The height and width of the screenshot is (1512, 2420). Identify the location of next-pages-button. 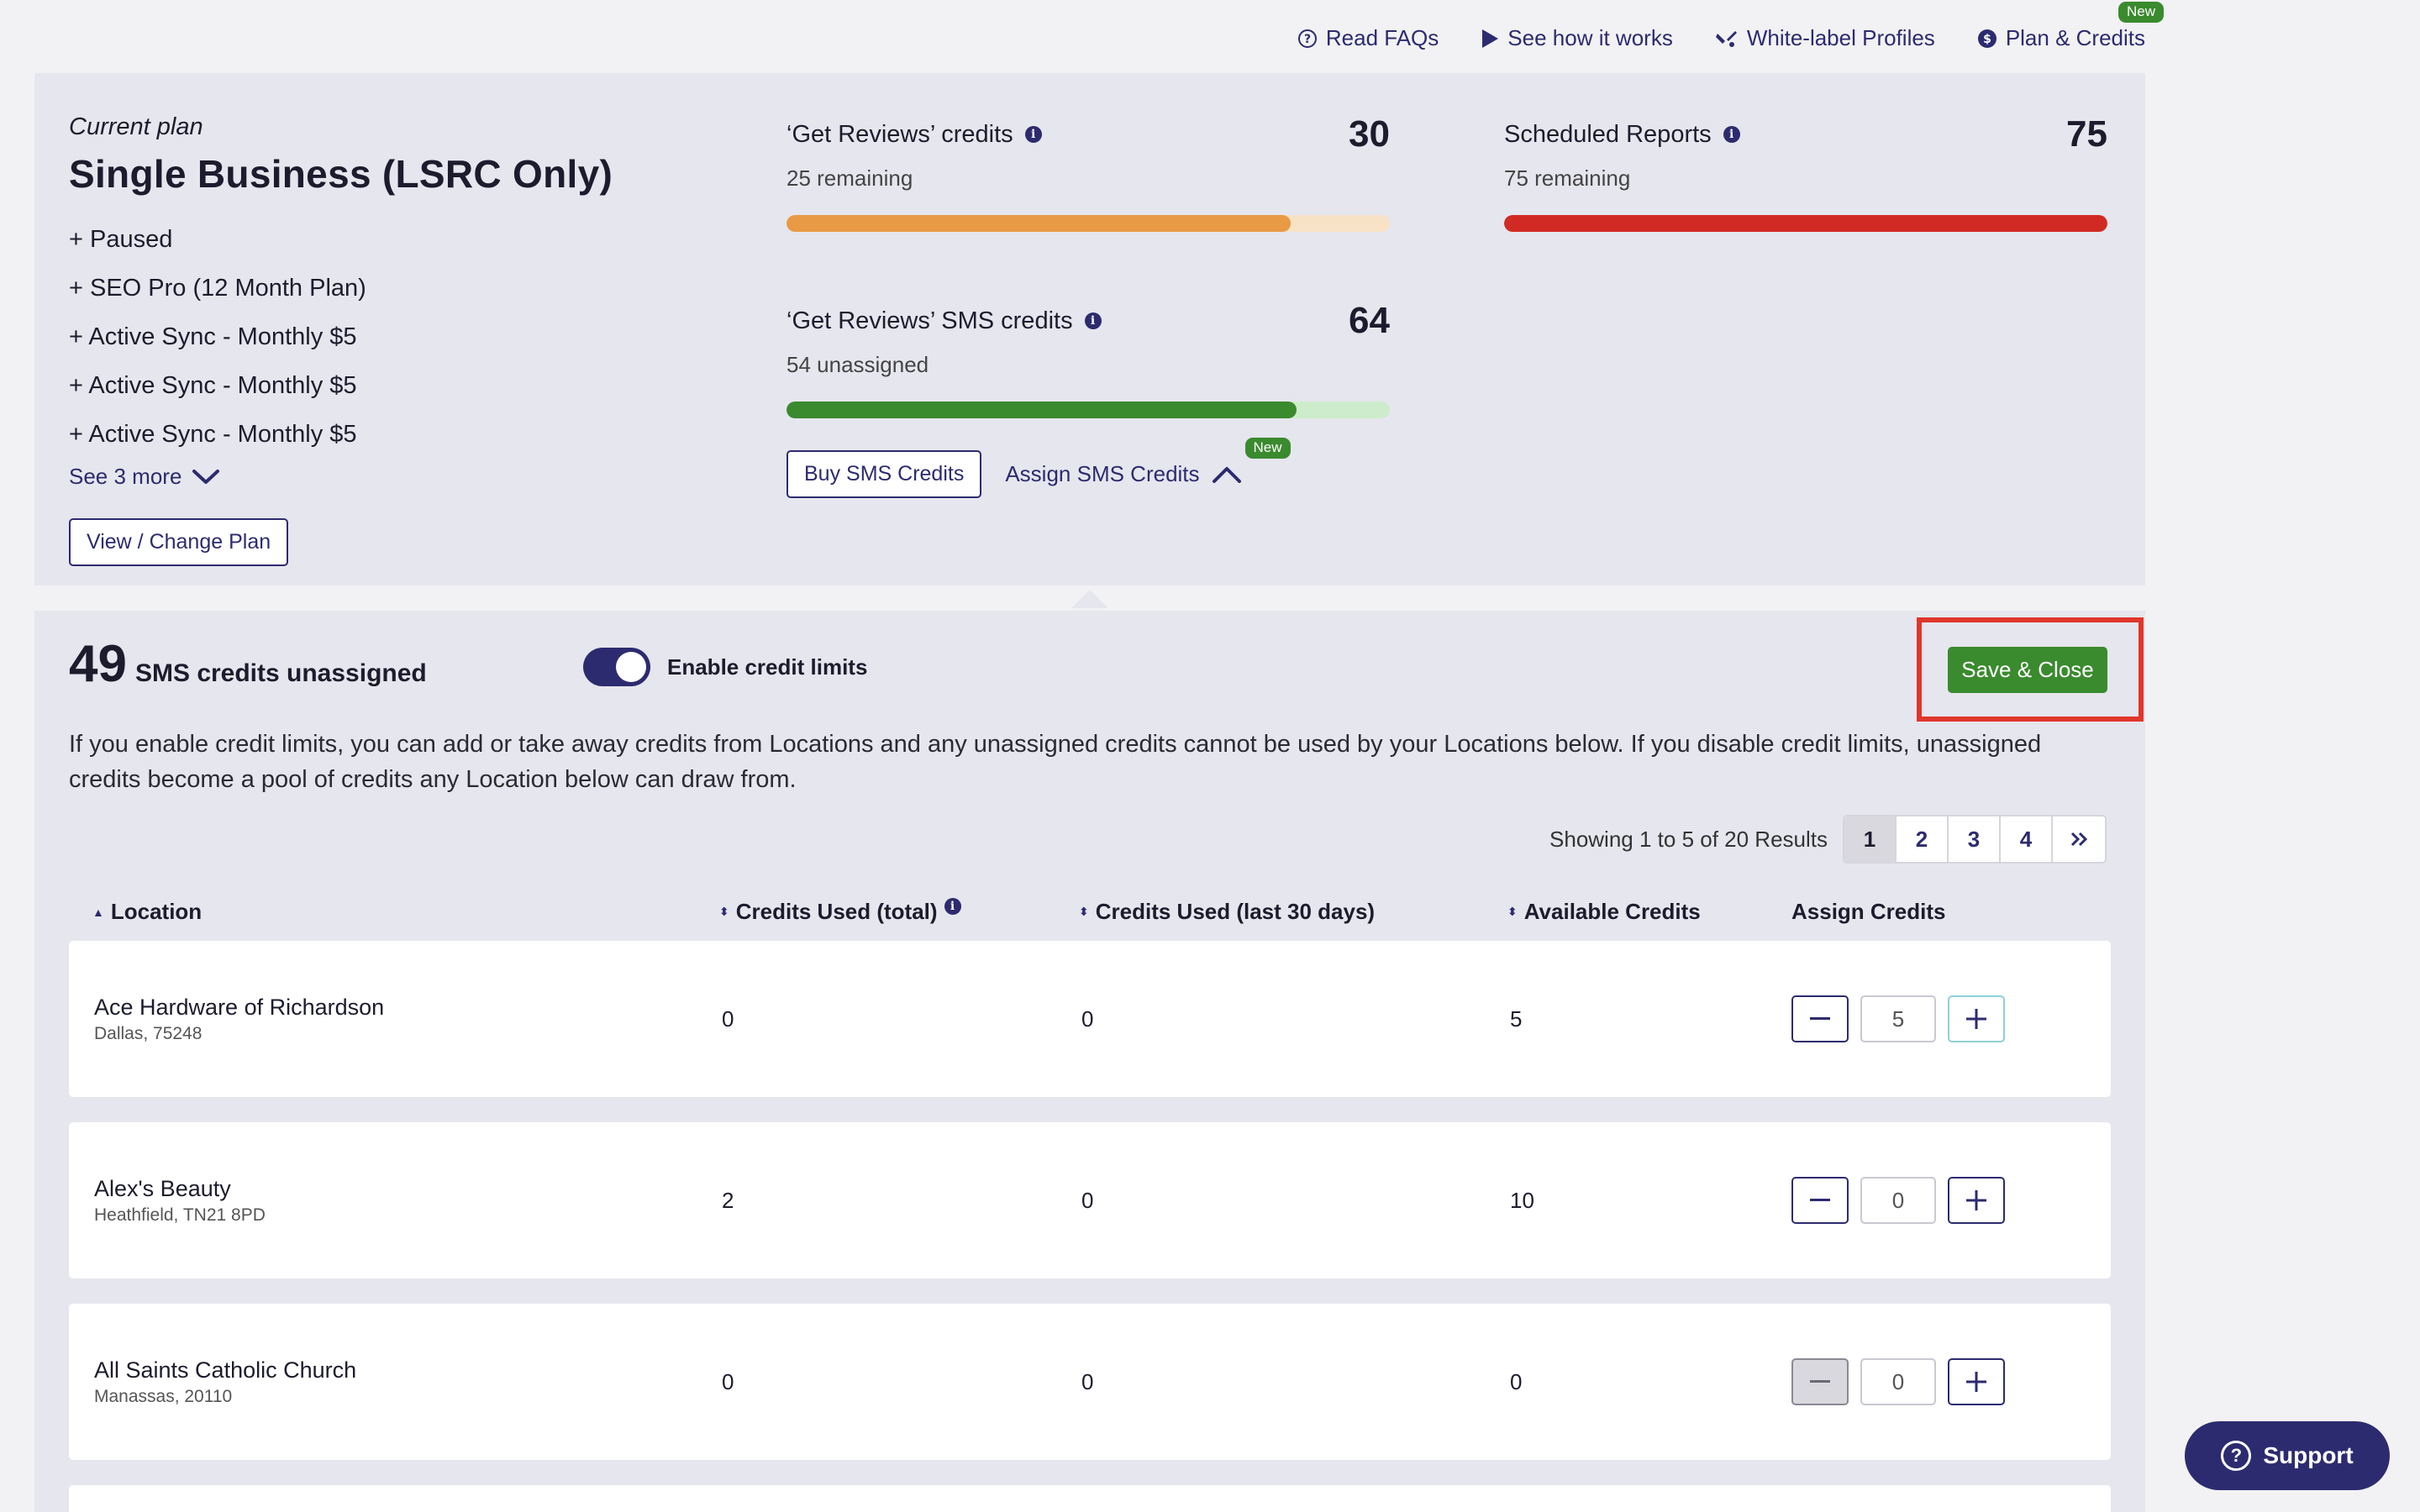
(2079, 839).